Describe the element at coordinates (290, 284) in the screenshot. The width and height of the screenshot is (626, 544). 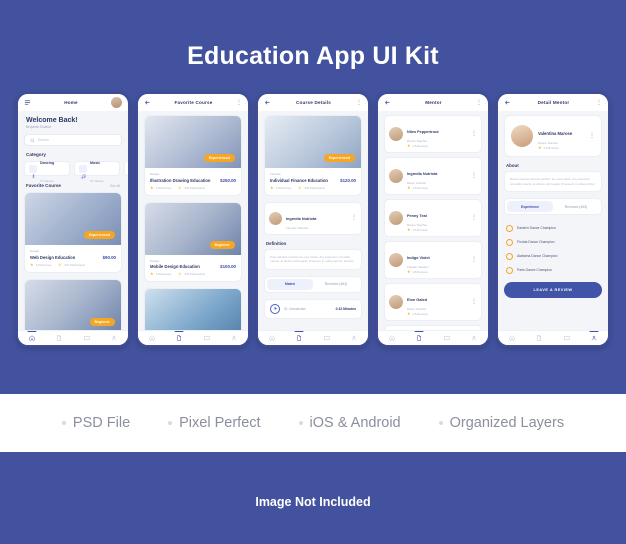
I see `tab-materi: Materi` at that location.